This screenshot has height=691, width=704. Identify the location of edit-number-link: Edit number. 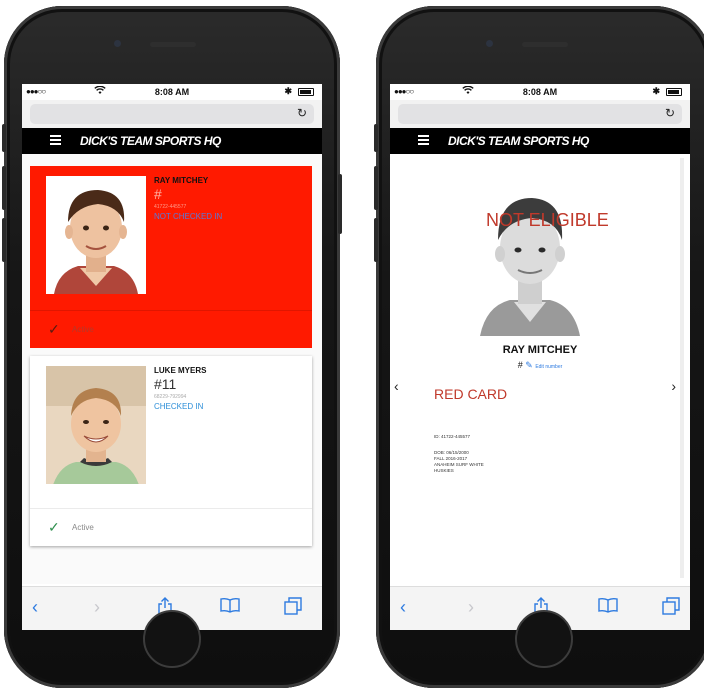
(548, 367).